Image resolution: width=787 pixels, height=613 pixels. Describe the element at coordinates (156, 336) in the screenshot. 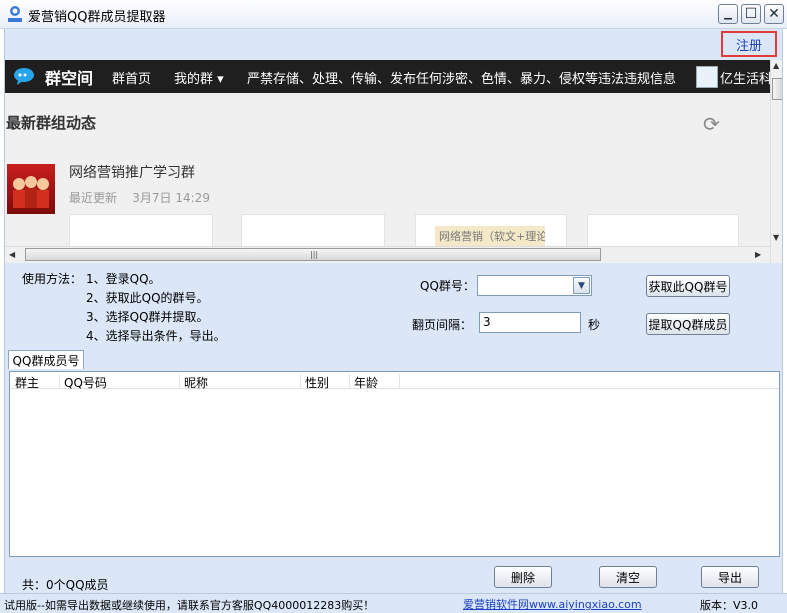

I see `instruction-step: 4、选择导出条件，导出。` at that location.